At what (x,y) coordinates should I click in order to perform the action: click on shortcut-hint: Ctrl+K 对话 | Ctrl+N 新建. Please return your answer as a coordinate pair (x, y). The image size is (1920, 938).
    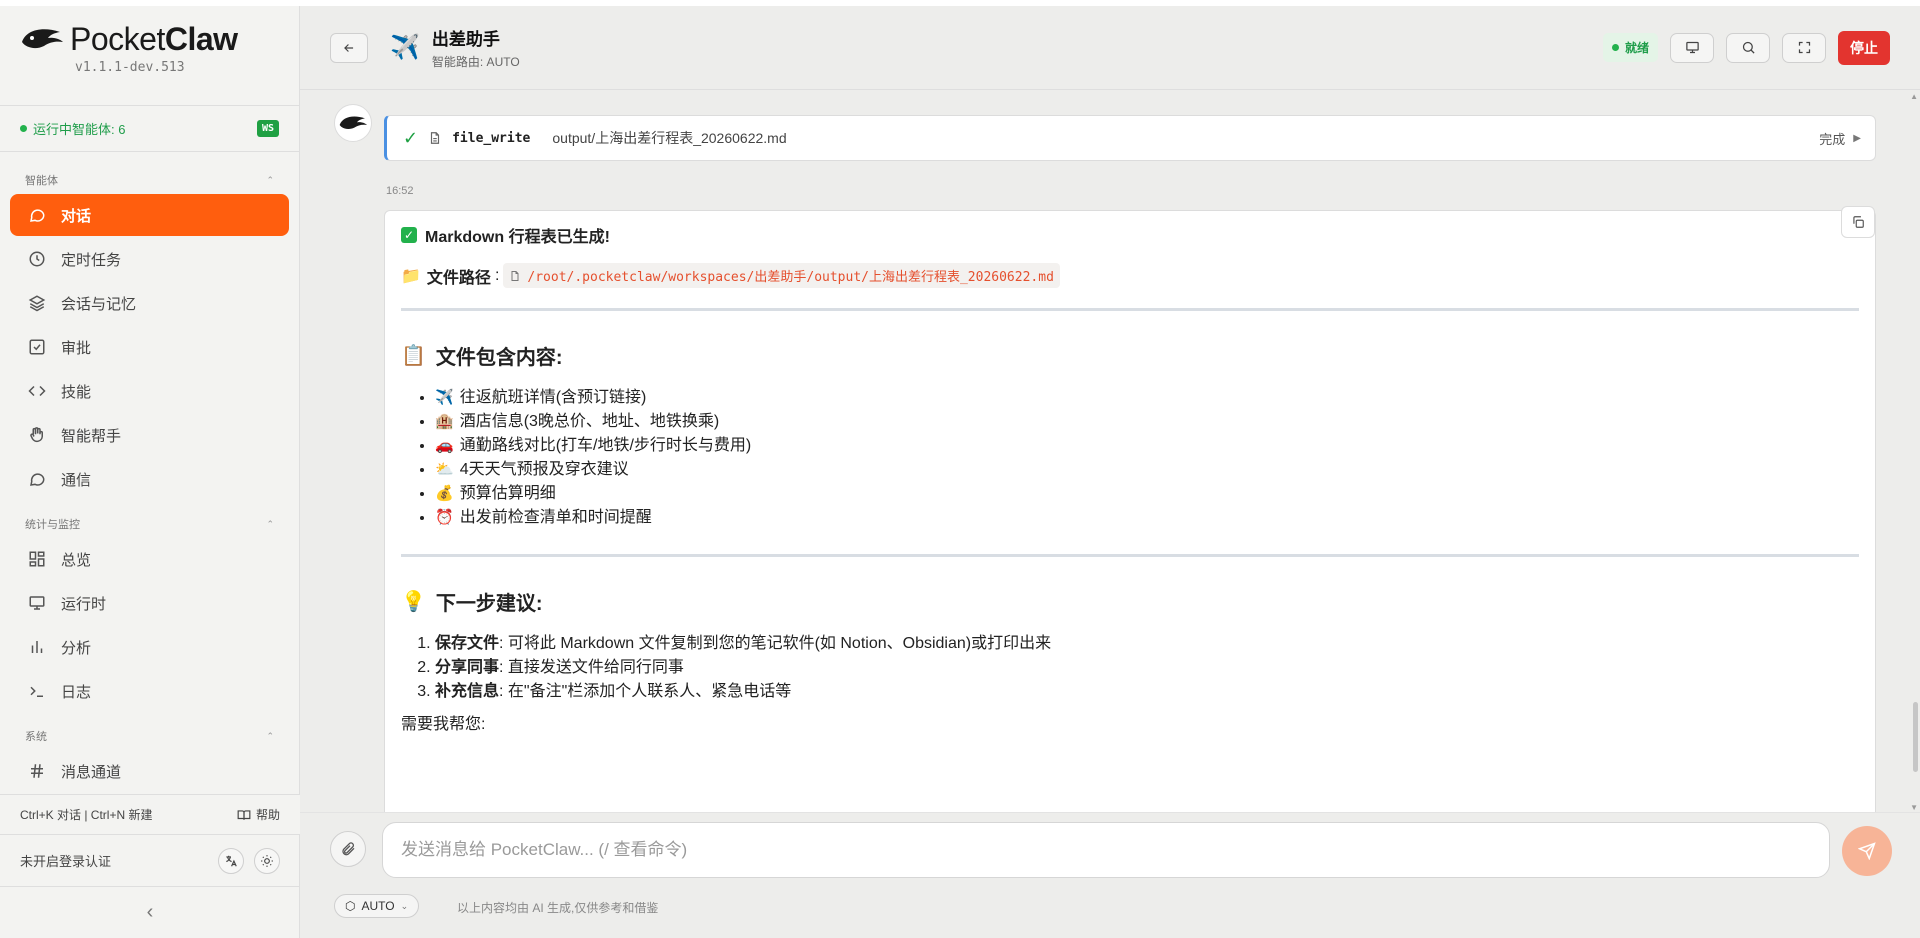
    Looking at the image, I should click on (86, 815).